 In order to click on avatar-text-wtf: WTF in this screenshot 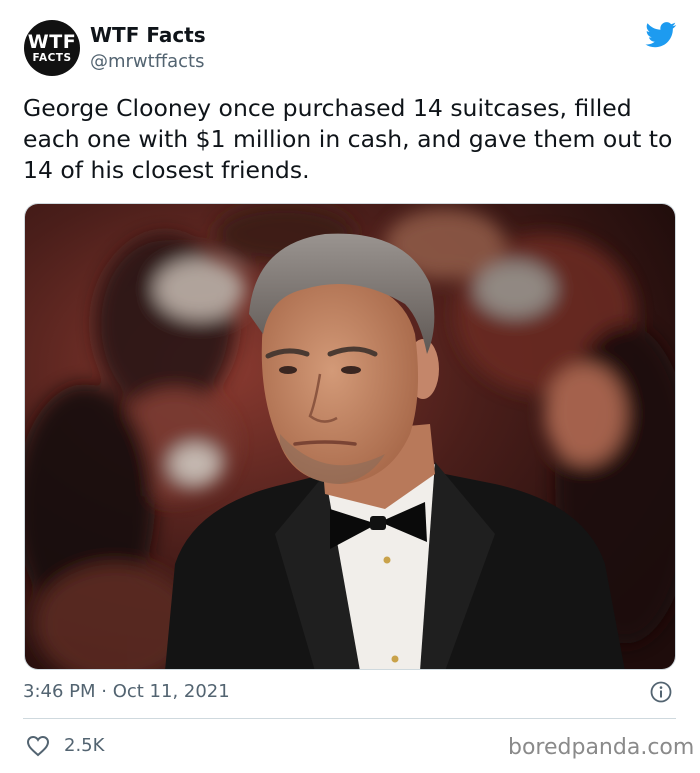, I will do `click(52, 41)`.